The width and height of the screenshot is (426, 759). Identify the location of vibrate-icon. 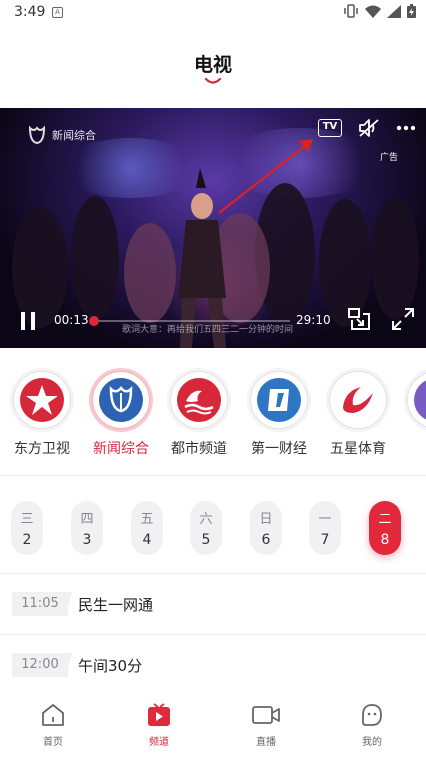
(351, 11).